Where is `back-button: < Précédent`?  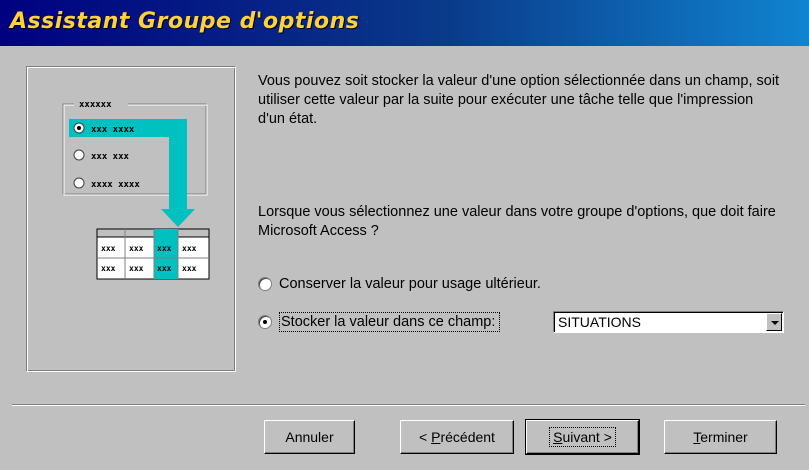
back-button: < Précédent is located at coordinates (457, 437).